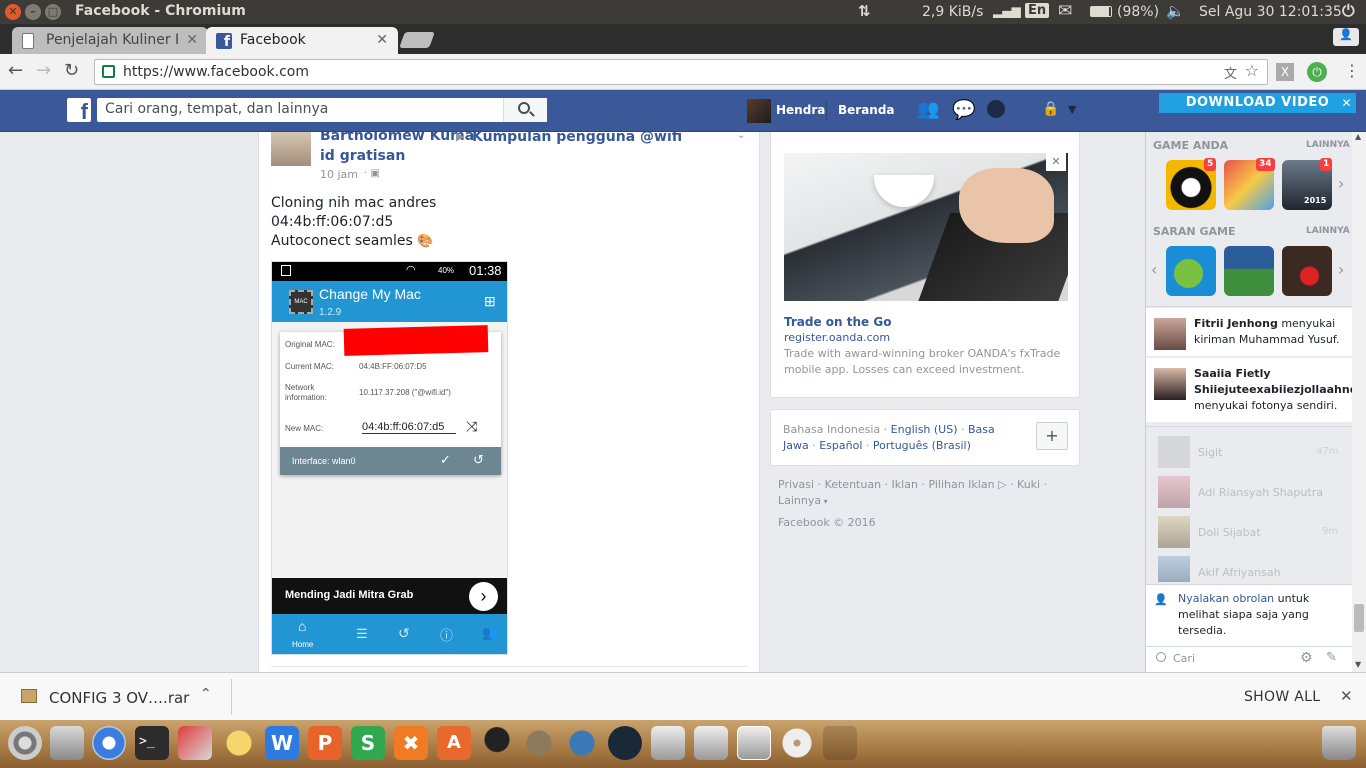 This screenshot has width=1366, height=768. I want to click on back-icon: ←, so click(15, 70).